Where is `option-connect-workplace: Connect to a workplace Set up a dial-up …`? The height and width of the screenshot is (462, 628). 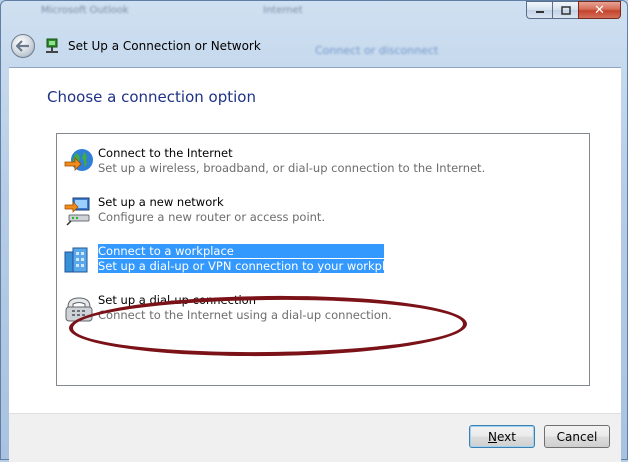 option-connect-workplace: Connect to a workplace Set up a dial-up … is located at coordinates (323, 259).